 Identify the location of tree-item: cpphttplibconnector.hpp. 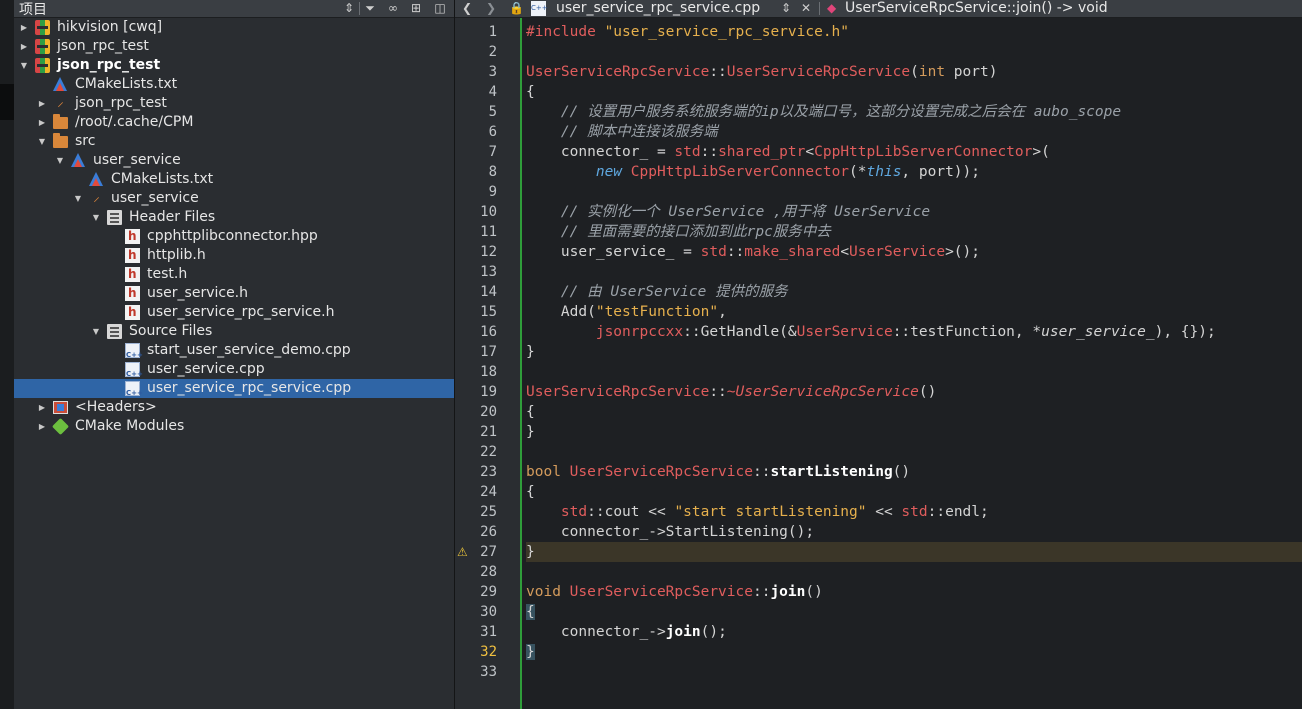
(234, 236).